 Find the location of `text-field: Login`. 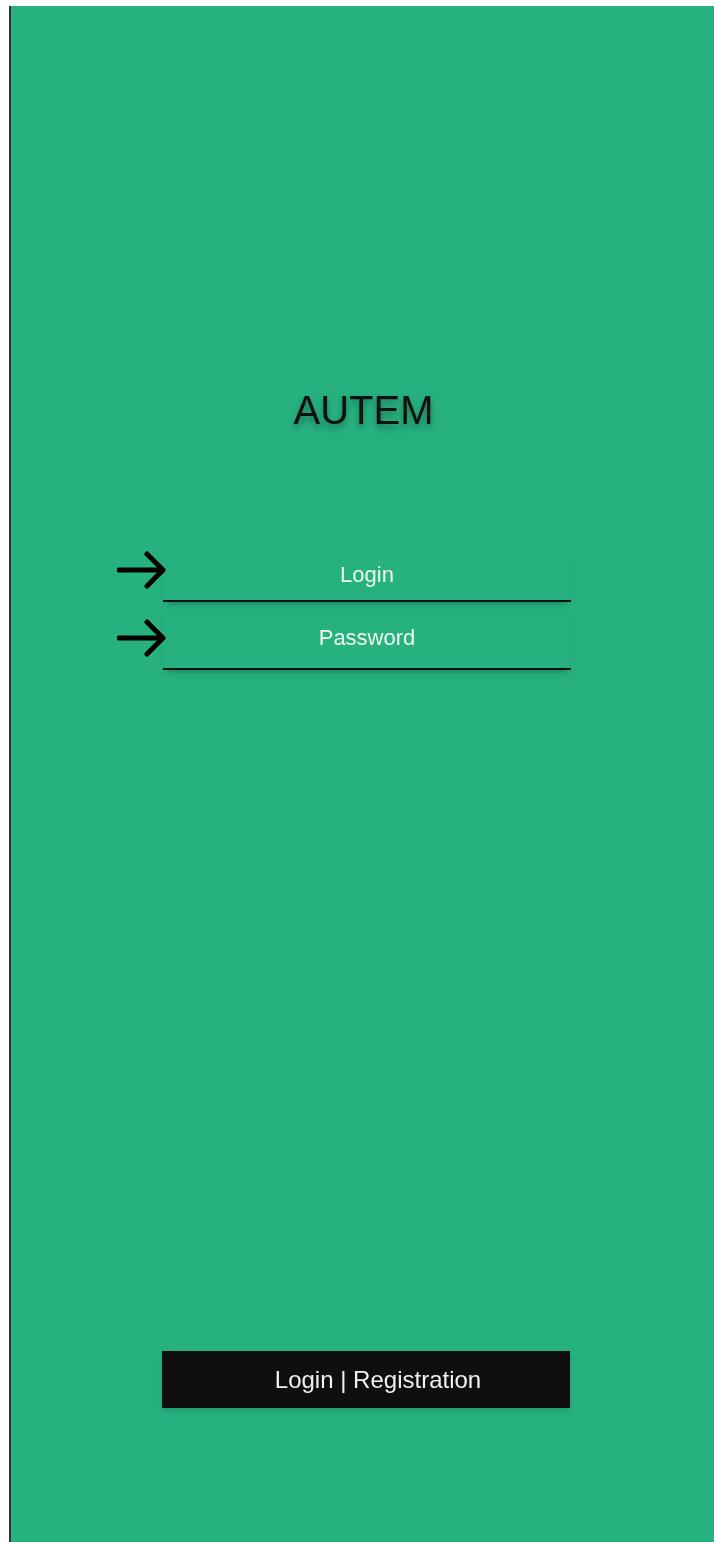

text-field: Login is located at coordinates (367, 576).